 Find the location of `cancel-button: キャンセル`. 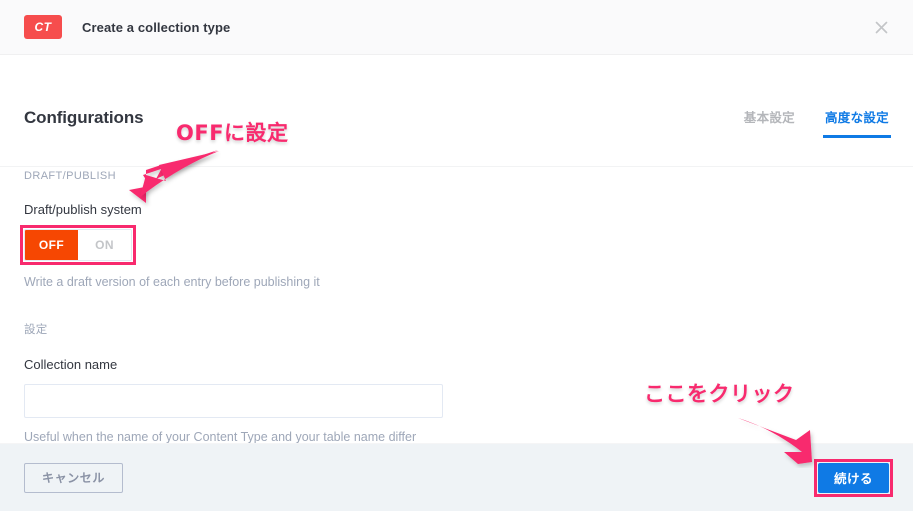

cancel-button: キャンセル is located at coordinates (74, 477).